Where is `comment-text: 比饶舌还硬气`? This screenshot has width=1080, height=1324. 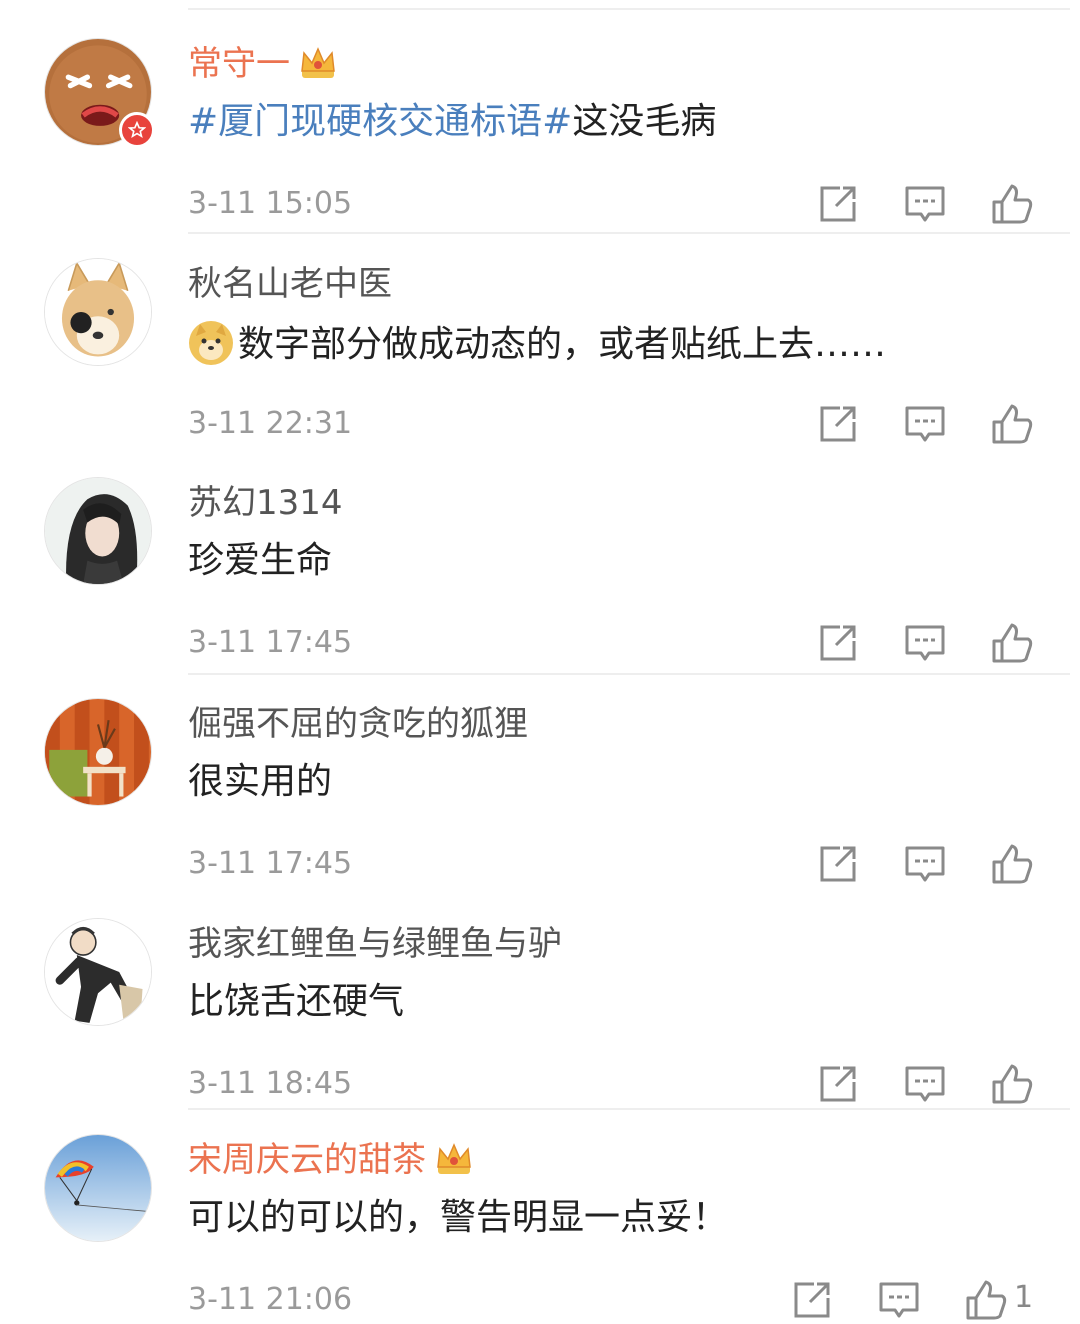 comment-text: 比饶舌还硬气 is located at coordinates (296, 1001).